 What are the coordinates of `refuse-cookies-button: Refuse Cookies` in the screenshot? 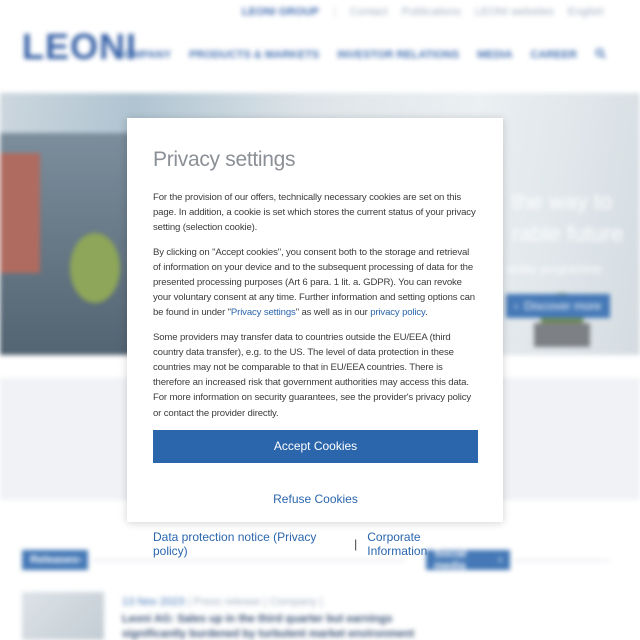 It's located at (315, 499).